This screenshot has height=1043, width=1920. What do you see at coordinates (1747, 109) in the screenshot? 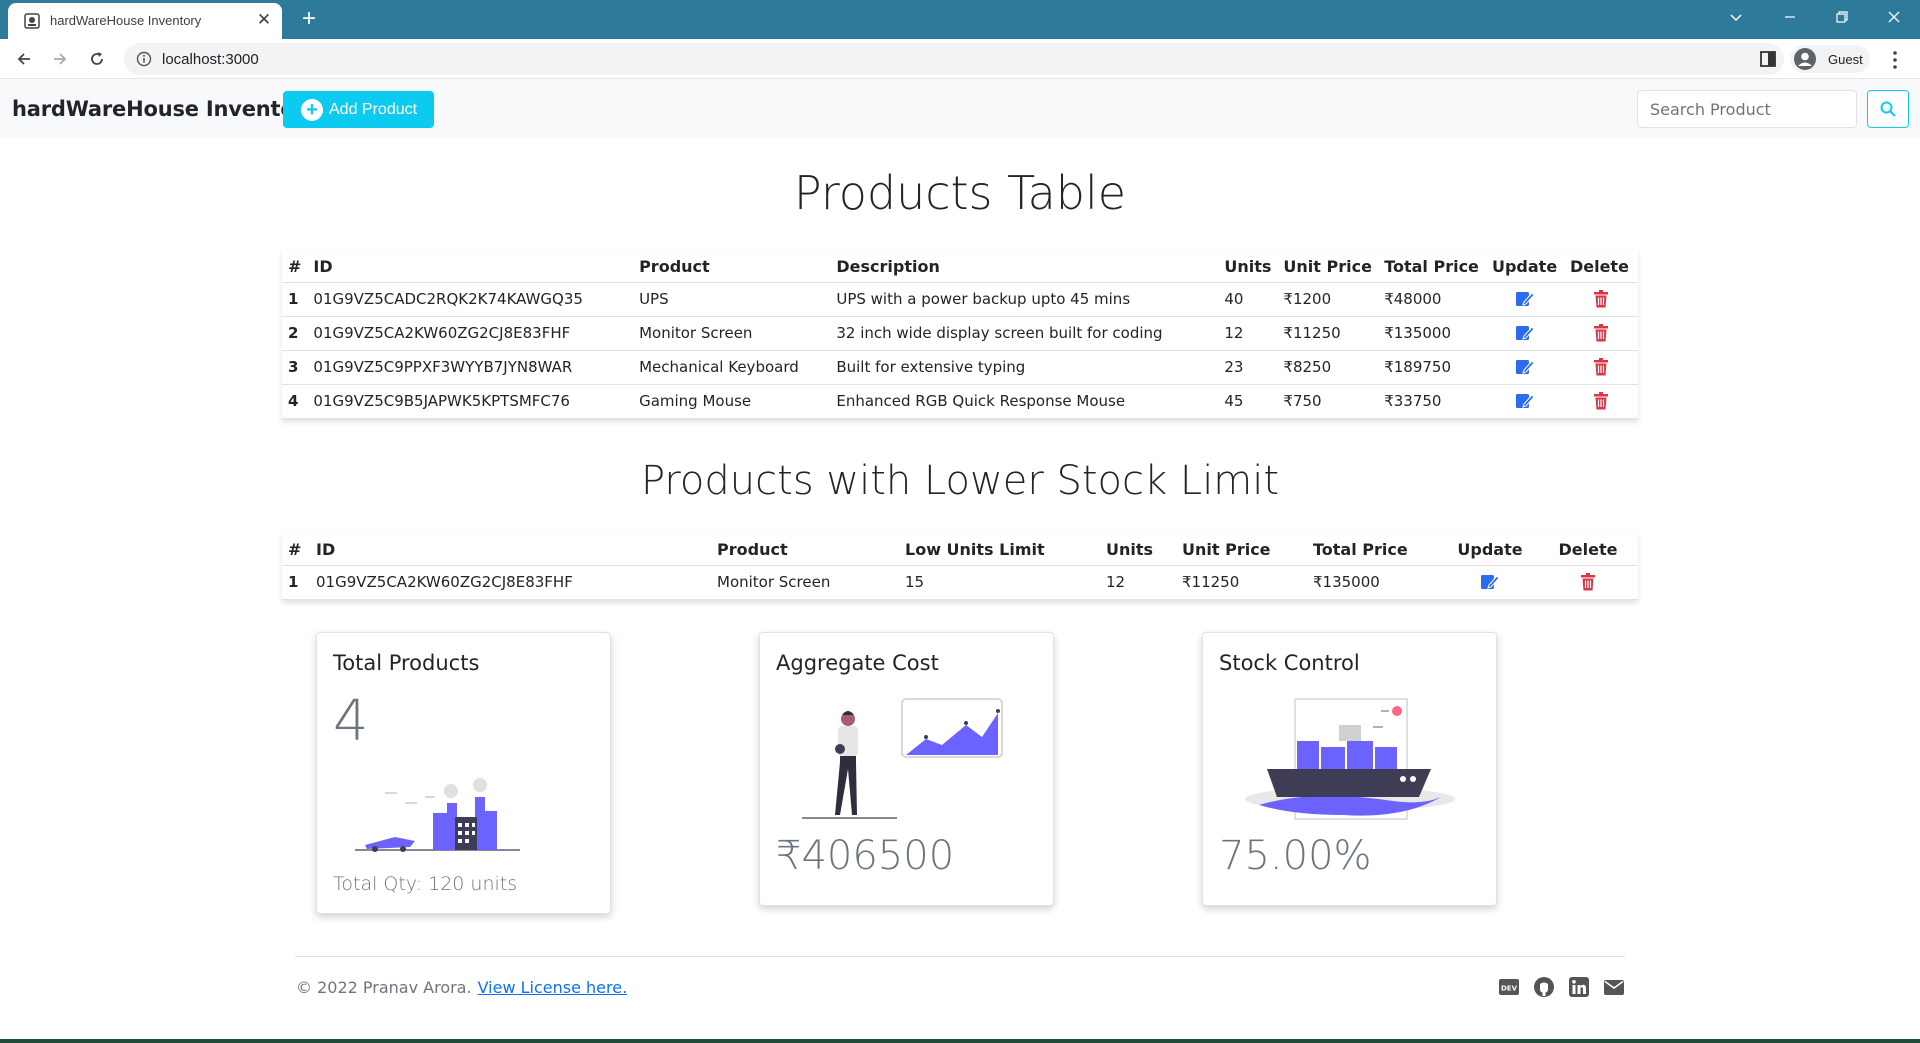
I see `search-input` at bounding box center [1747, 109].